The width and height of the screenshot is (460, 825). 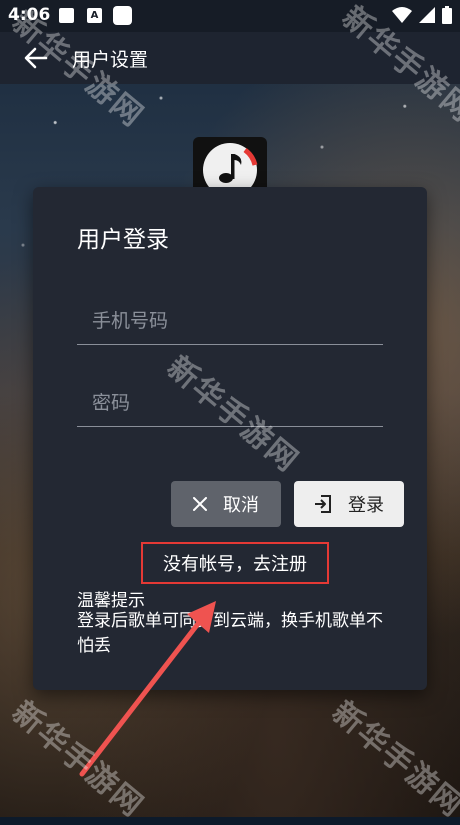 What do you see at coordinates (29, 15) in the screenshot?
I see `status-time: 4:06` at bounding box center [29, 15].